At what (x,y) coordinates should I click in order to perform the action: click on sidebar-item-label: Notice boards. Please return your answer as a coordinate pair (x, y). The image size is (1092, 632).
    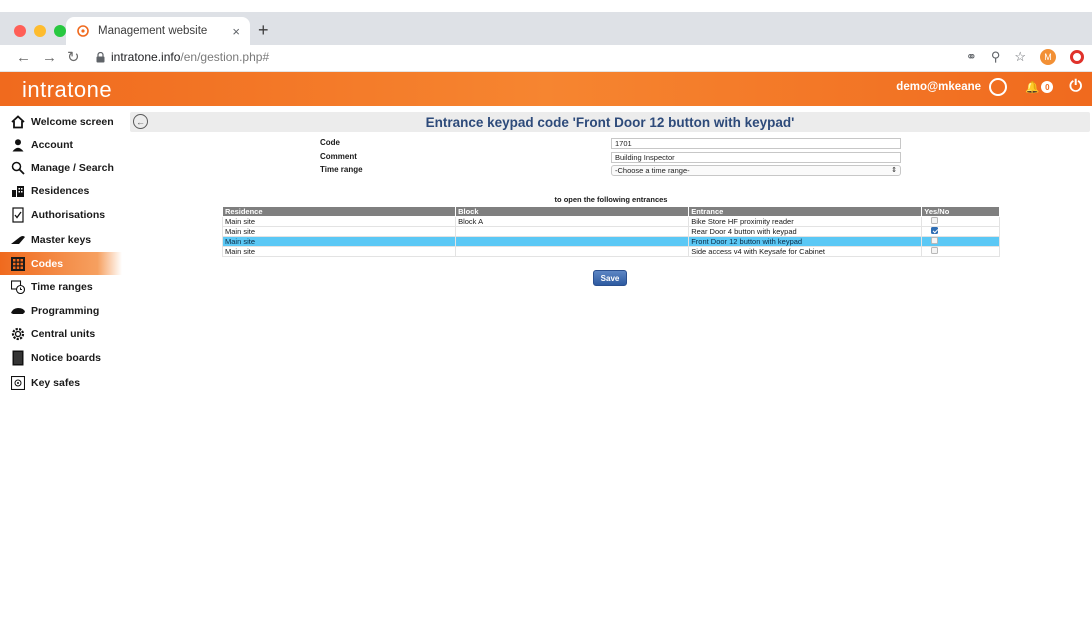
    Looking at the image, I should click on (66, 358).